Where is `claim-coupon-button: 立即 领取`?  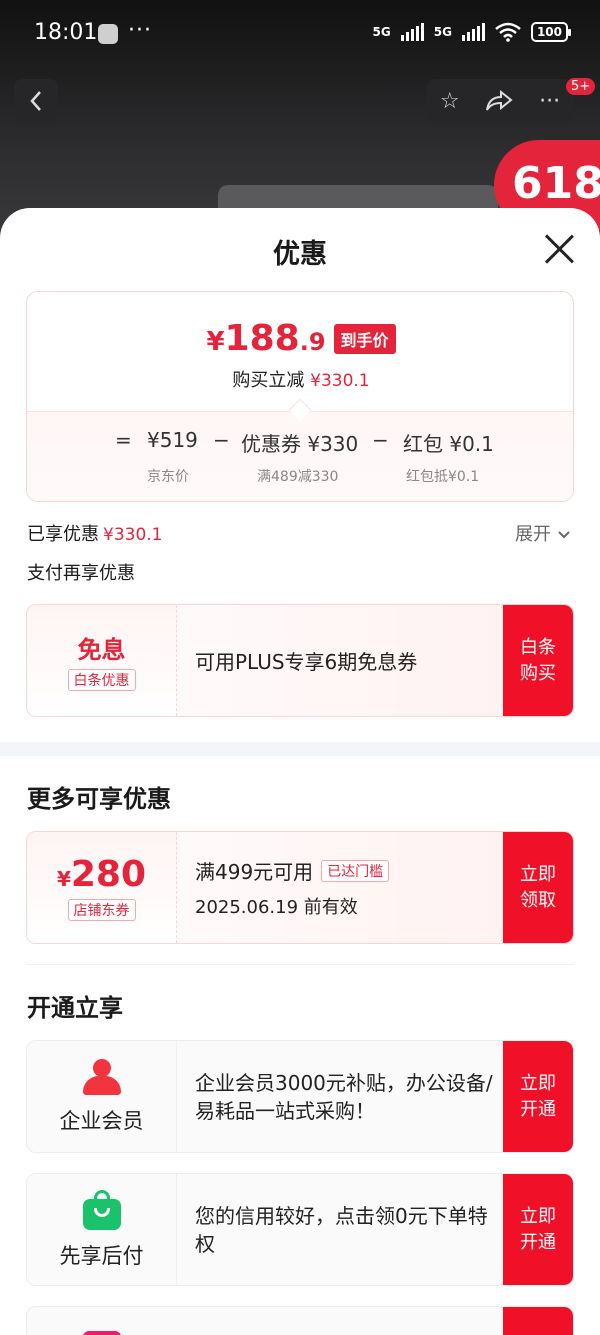
claim-coupon-button: 立即 领取 is located at coordinates (538, 887).